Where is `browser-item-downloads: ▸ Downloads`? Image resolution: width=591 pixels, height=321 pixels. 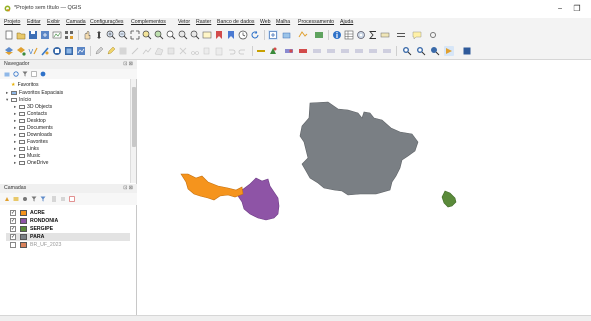
browser-item-downloads: ▸ Downloads is located at coordinates (33, 134).